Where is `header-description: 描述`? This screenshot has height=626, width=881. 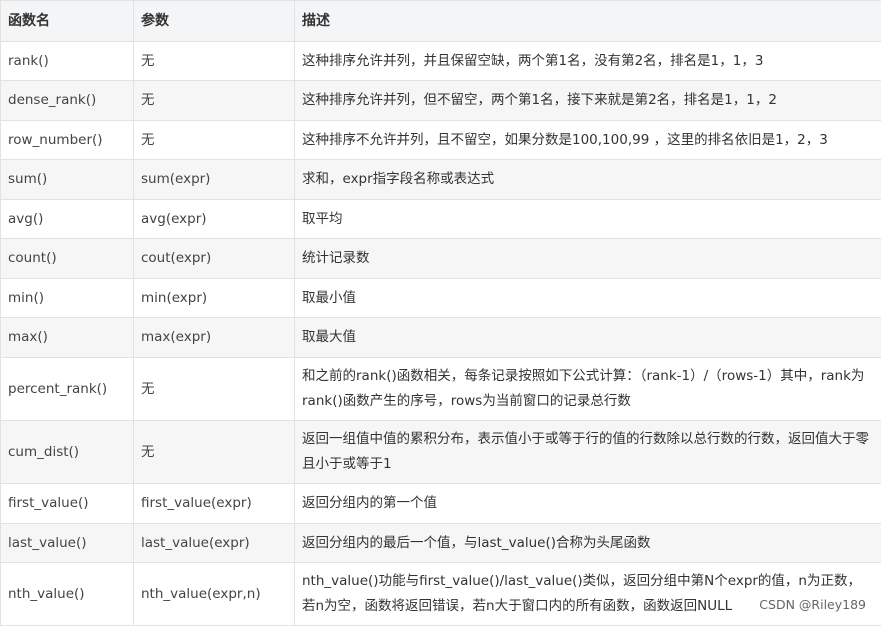 header-description: 描述 is located at coordinates (588, 21).